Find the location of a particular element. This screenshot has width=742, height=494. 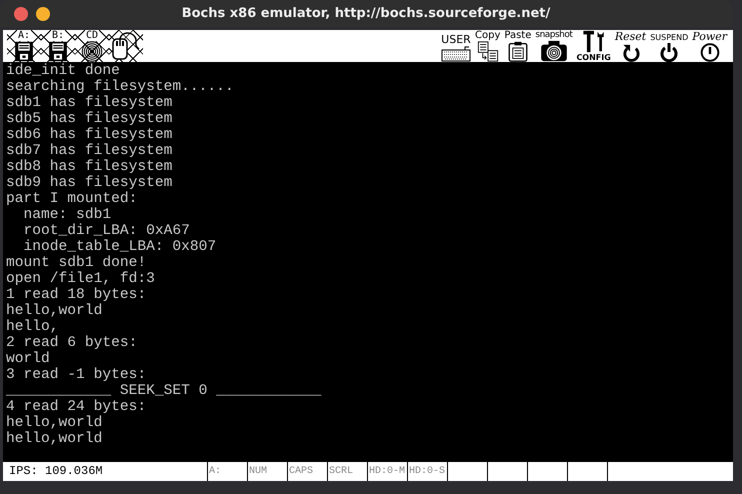

copy-button: Copy is located at coordinates (487, 46).